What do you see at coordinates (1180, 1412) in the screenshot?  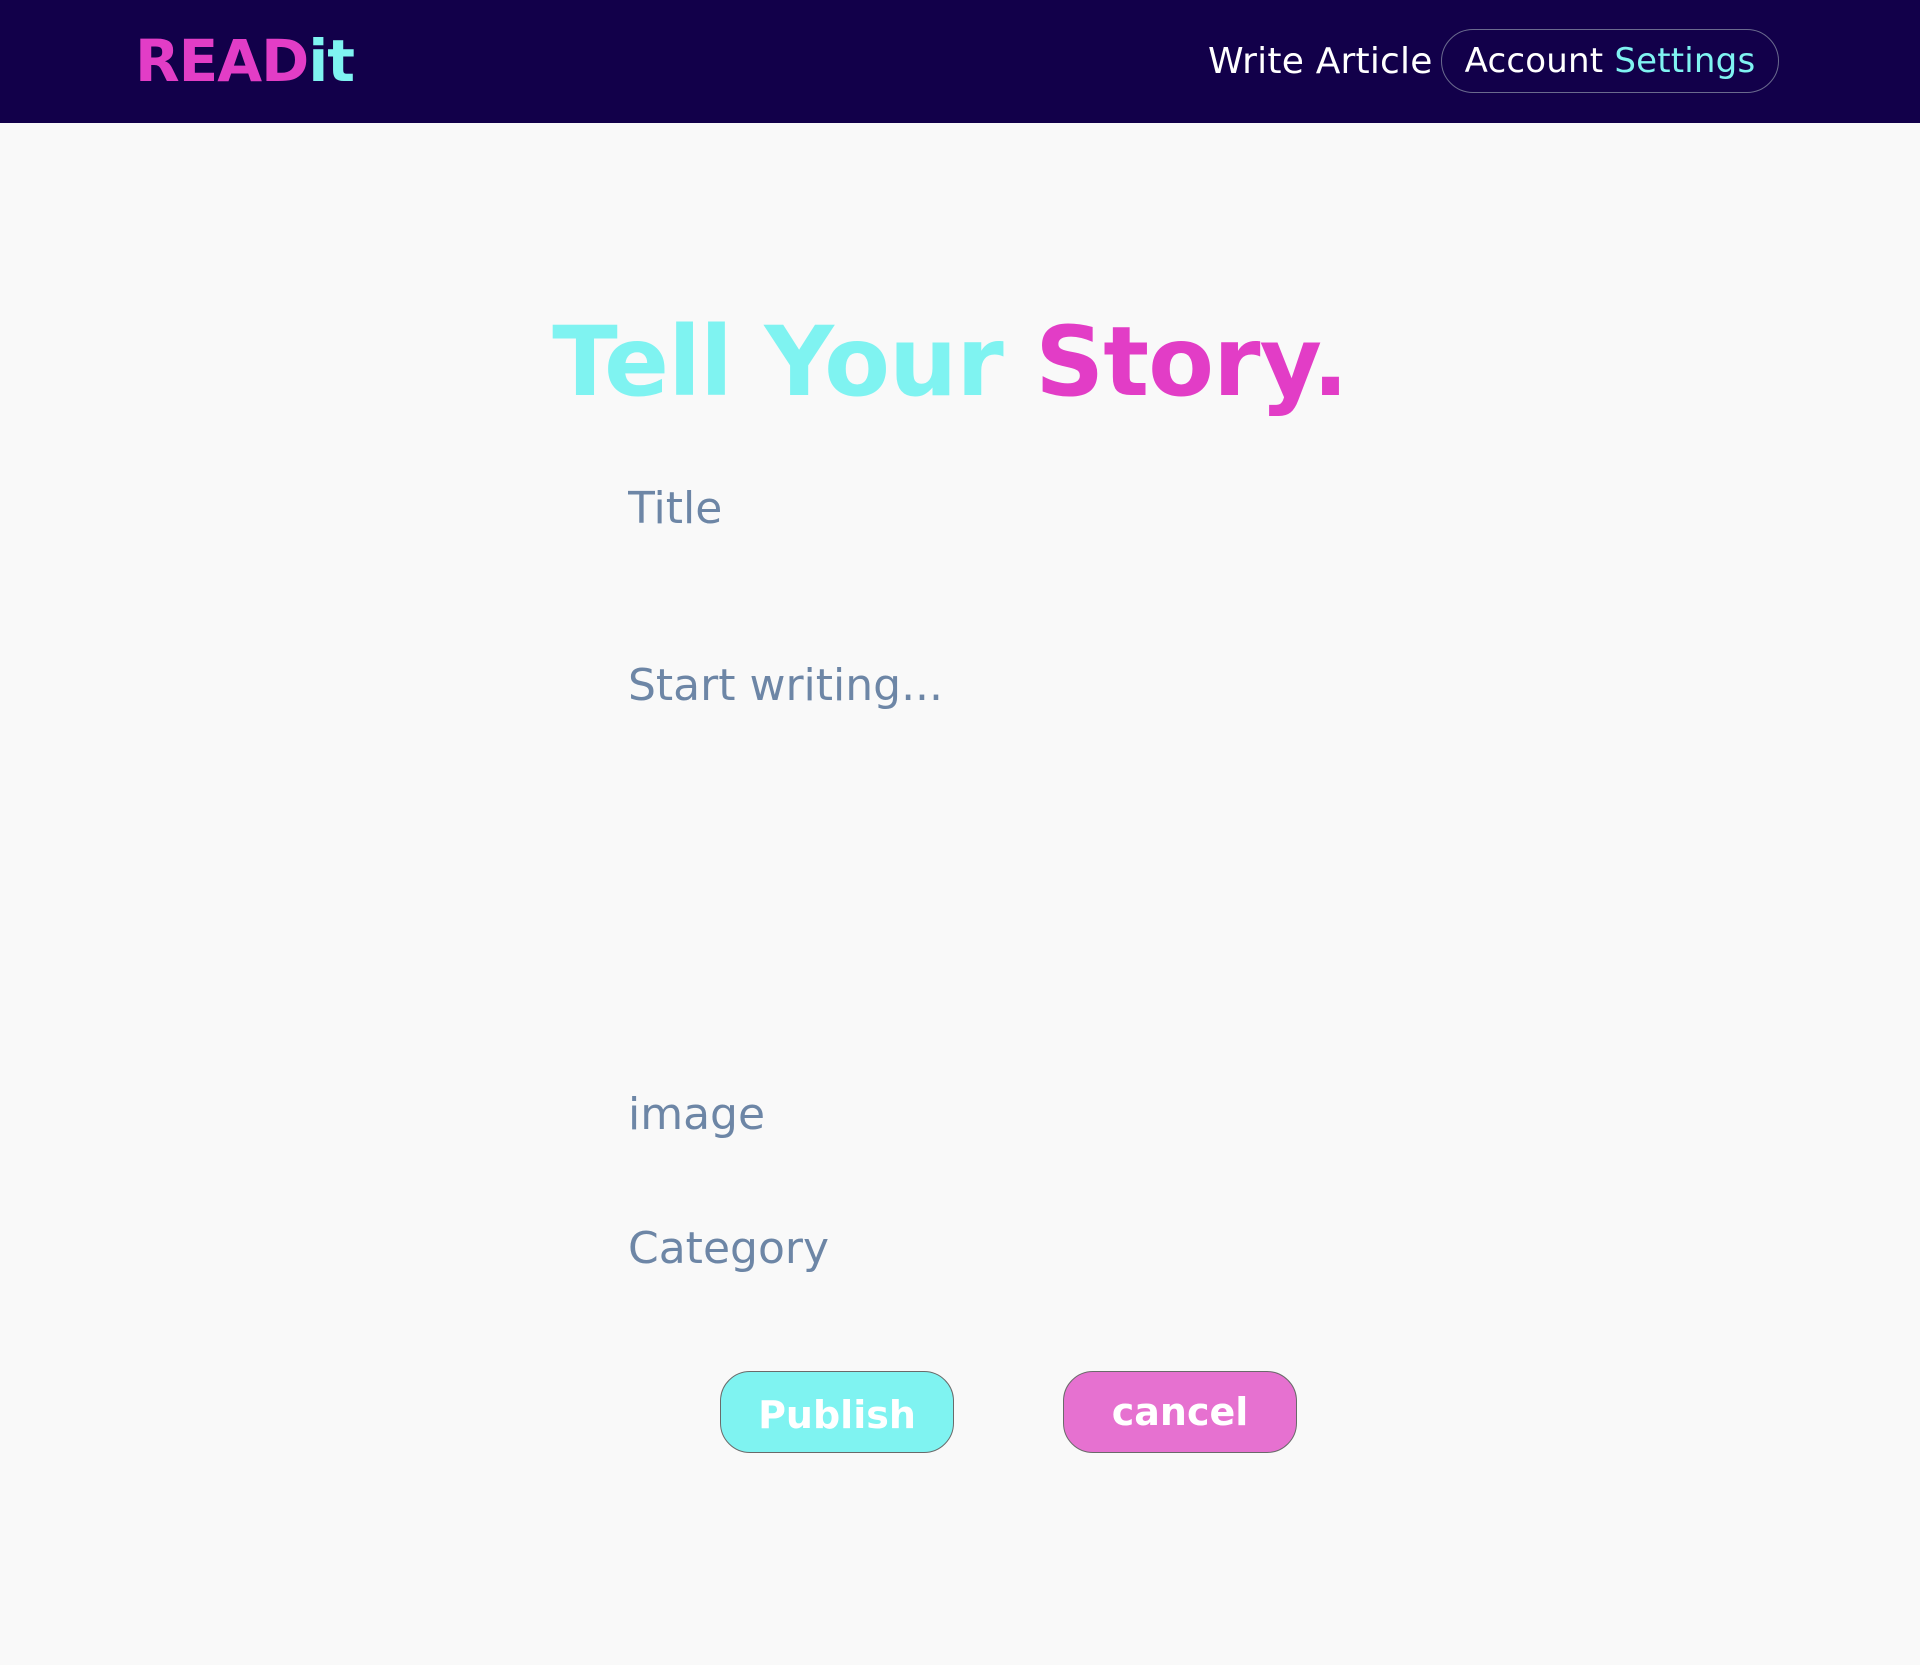 I see `cancel-button: cancel` at bounding box center [1180, 1412].